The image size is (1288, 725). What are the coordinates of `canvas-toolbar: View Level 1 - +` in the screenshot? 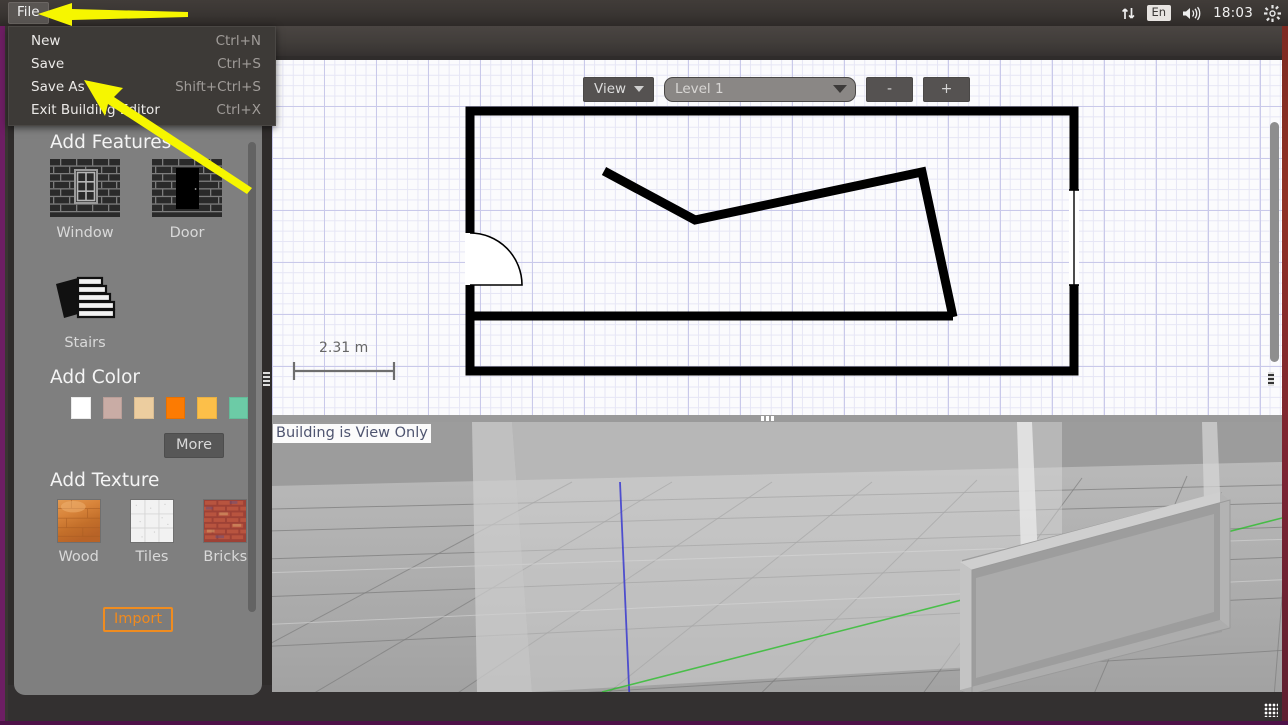 It's located at (777, 89).